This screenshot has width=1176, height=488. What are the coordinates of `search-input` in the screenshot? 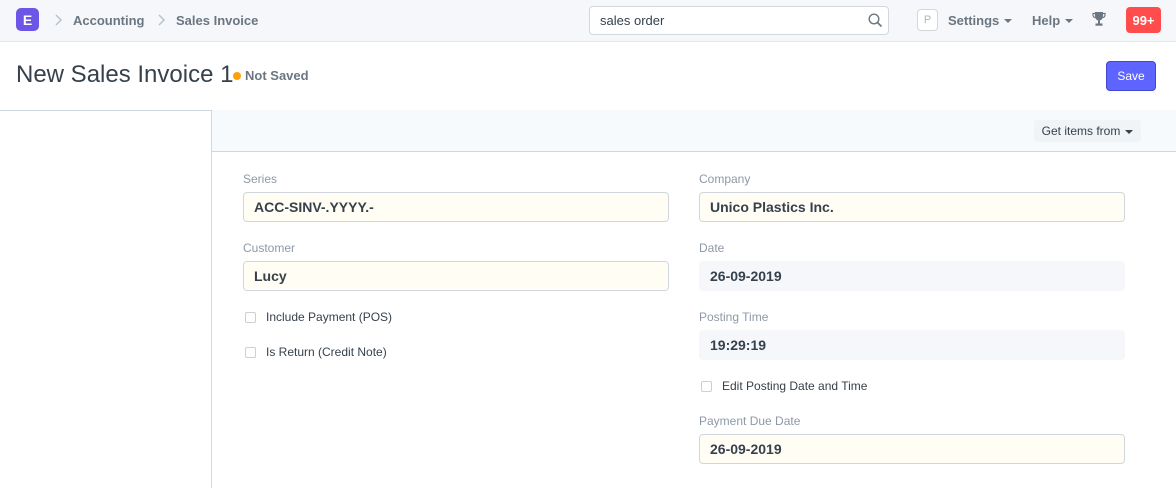 It's located at (725, 20).